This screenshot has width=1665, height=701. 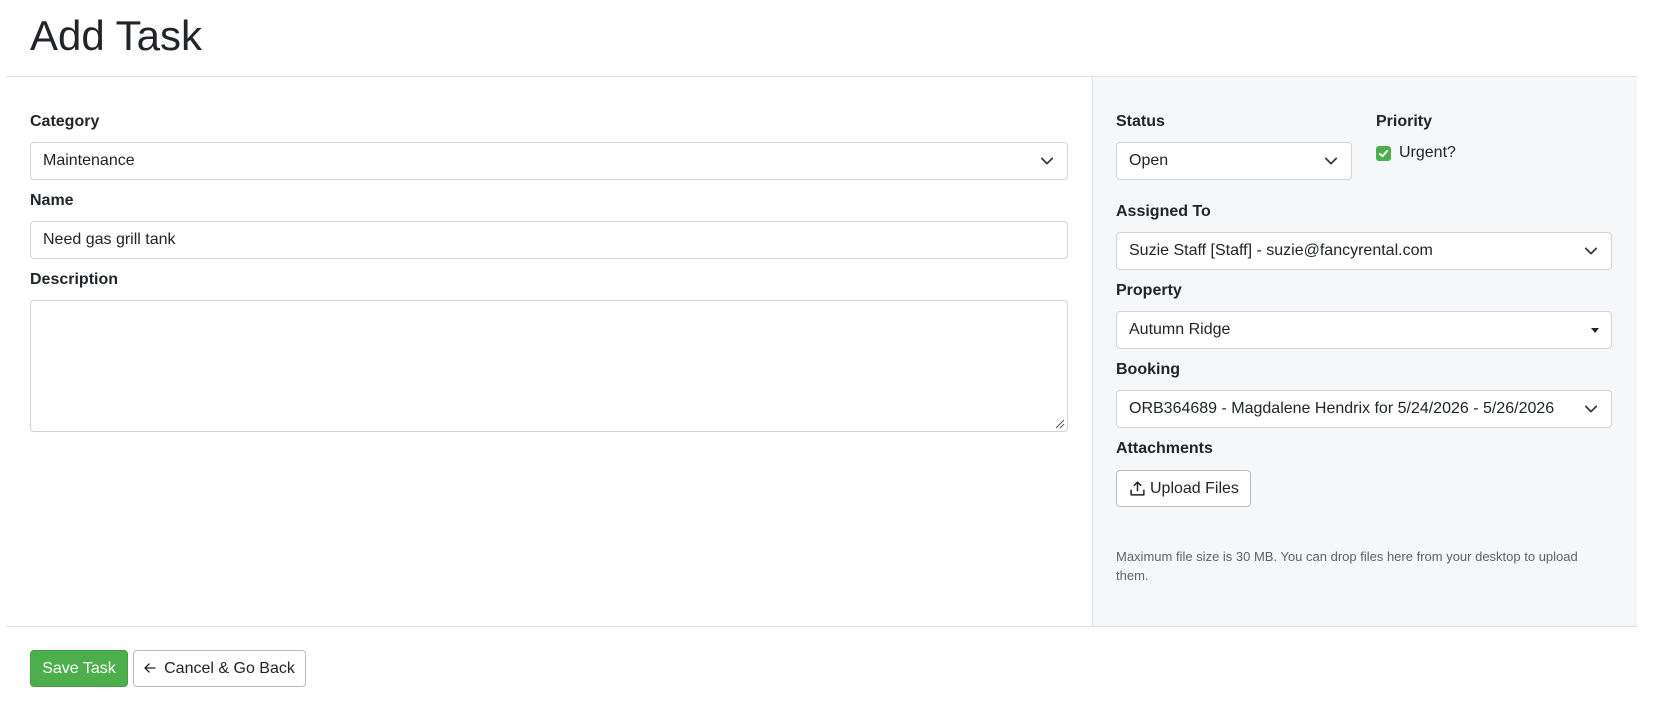 I want to click on page-title: Add Task, so click(x=116, y=35).